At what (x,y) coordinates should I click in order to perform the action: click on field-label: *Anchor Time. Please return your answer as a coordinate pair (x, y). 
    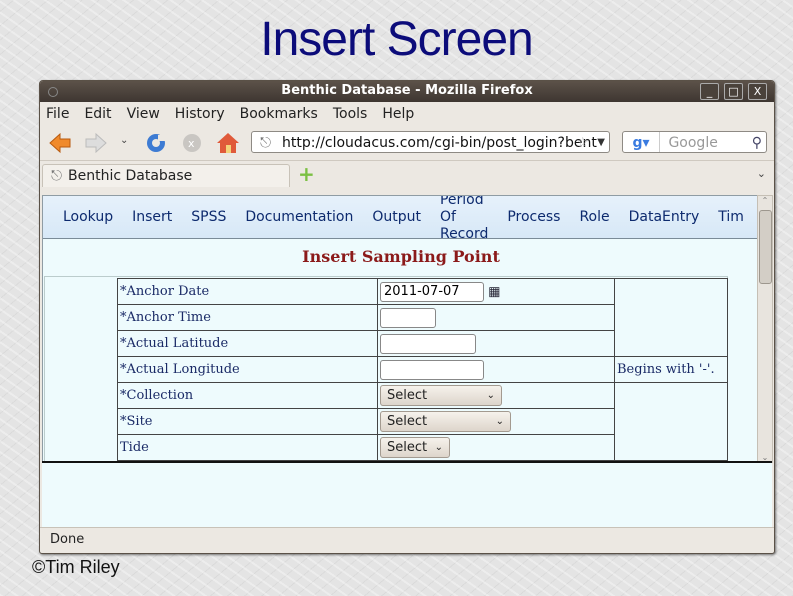
    Looking at the image, I should click on (247, 317).